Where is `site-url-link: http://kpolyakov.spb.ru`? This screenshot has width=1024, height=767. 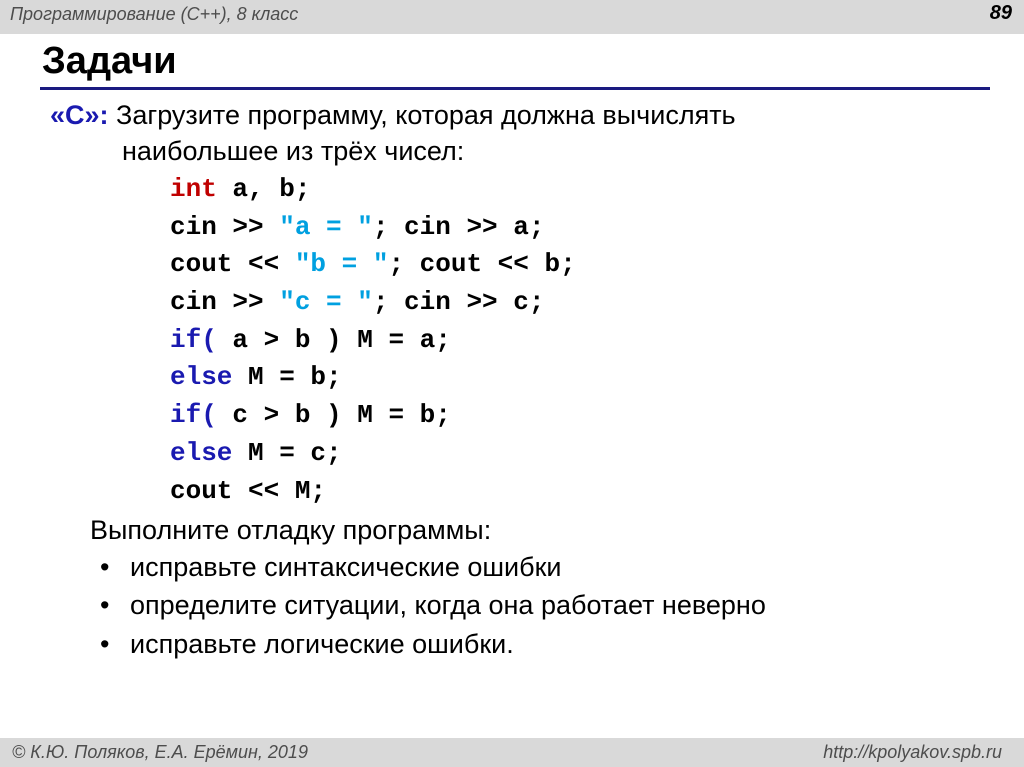 site-url-link: http://kpolyakov.spb.ru is located at coordinates (912, 752).